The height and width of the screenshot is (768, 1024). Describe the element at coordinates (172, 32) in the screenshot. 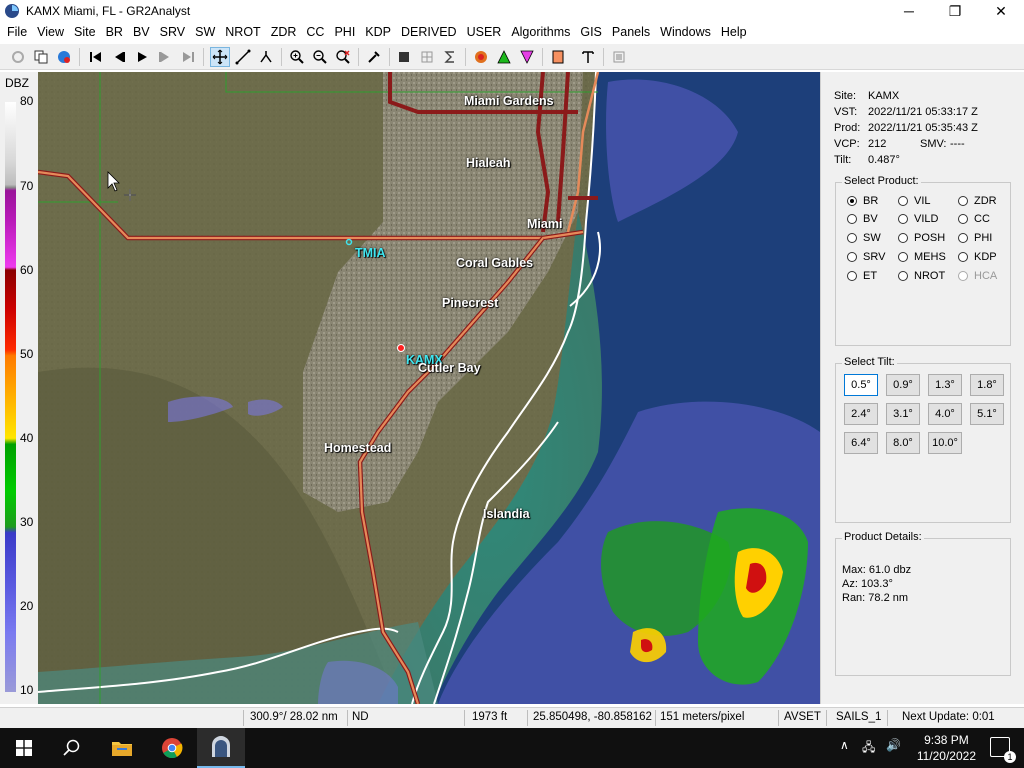

I see `menu-srv: SRV` at that location.